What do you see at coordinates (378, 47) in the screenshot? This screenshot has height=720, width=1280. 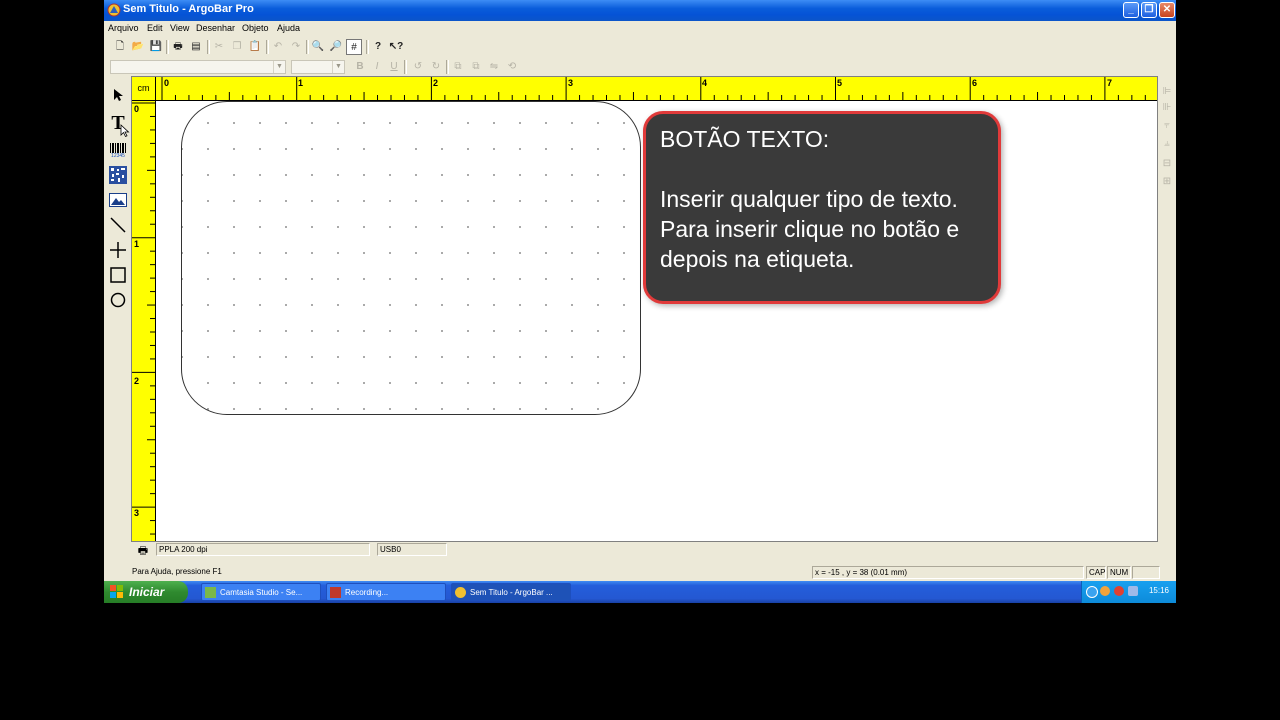 I see `help-icon: ?` at bounding box center [378, 47].